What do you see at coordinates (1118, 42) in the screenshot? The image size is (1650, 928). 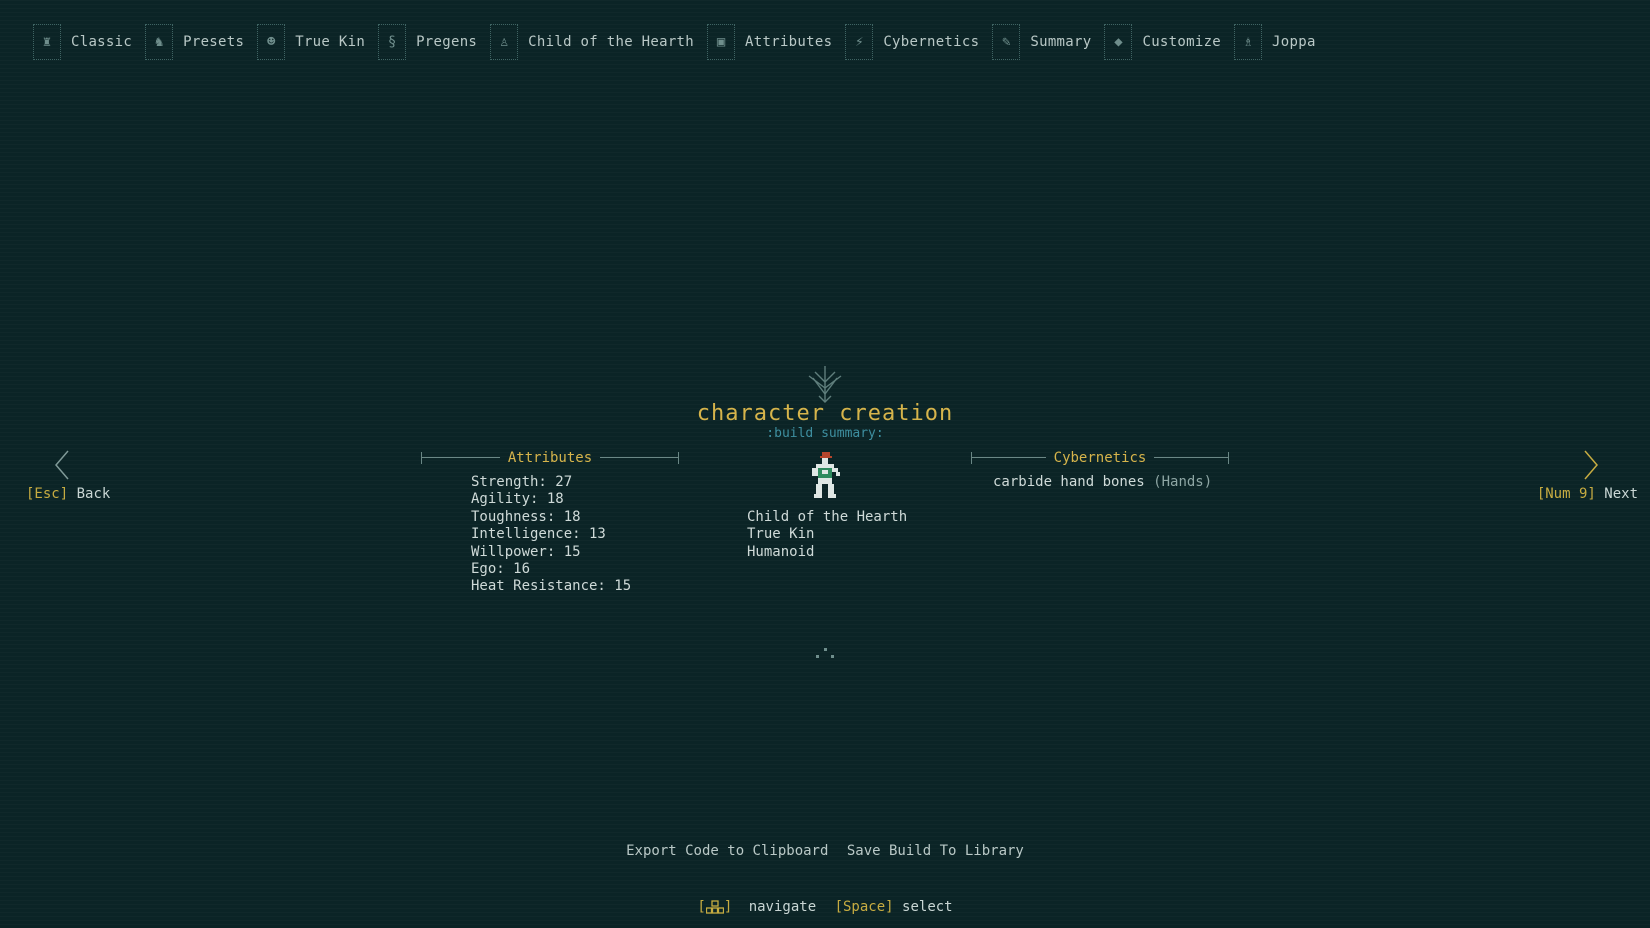 I see `customize-icon: ◆` at bounding box center [1118, 42].